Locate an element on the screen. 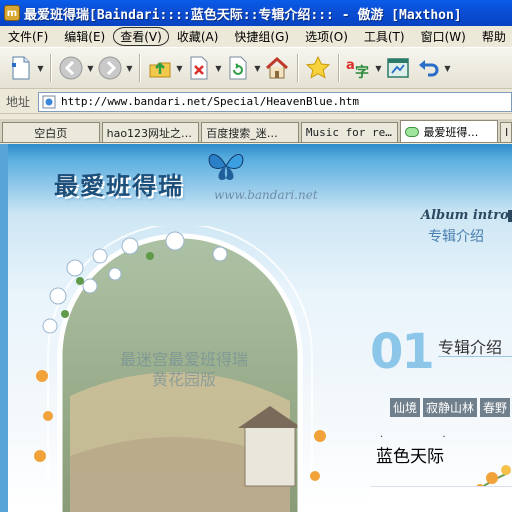 Image resolution: width=512 pixels, height=512 pixels. tab-blank: 空白页 is located at coordinates (51, 132).